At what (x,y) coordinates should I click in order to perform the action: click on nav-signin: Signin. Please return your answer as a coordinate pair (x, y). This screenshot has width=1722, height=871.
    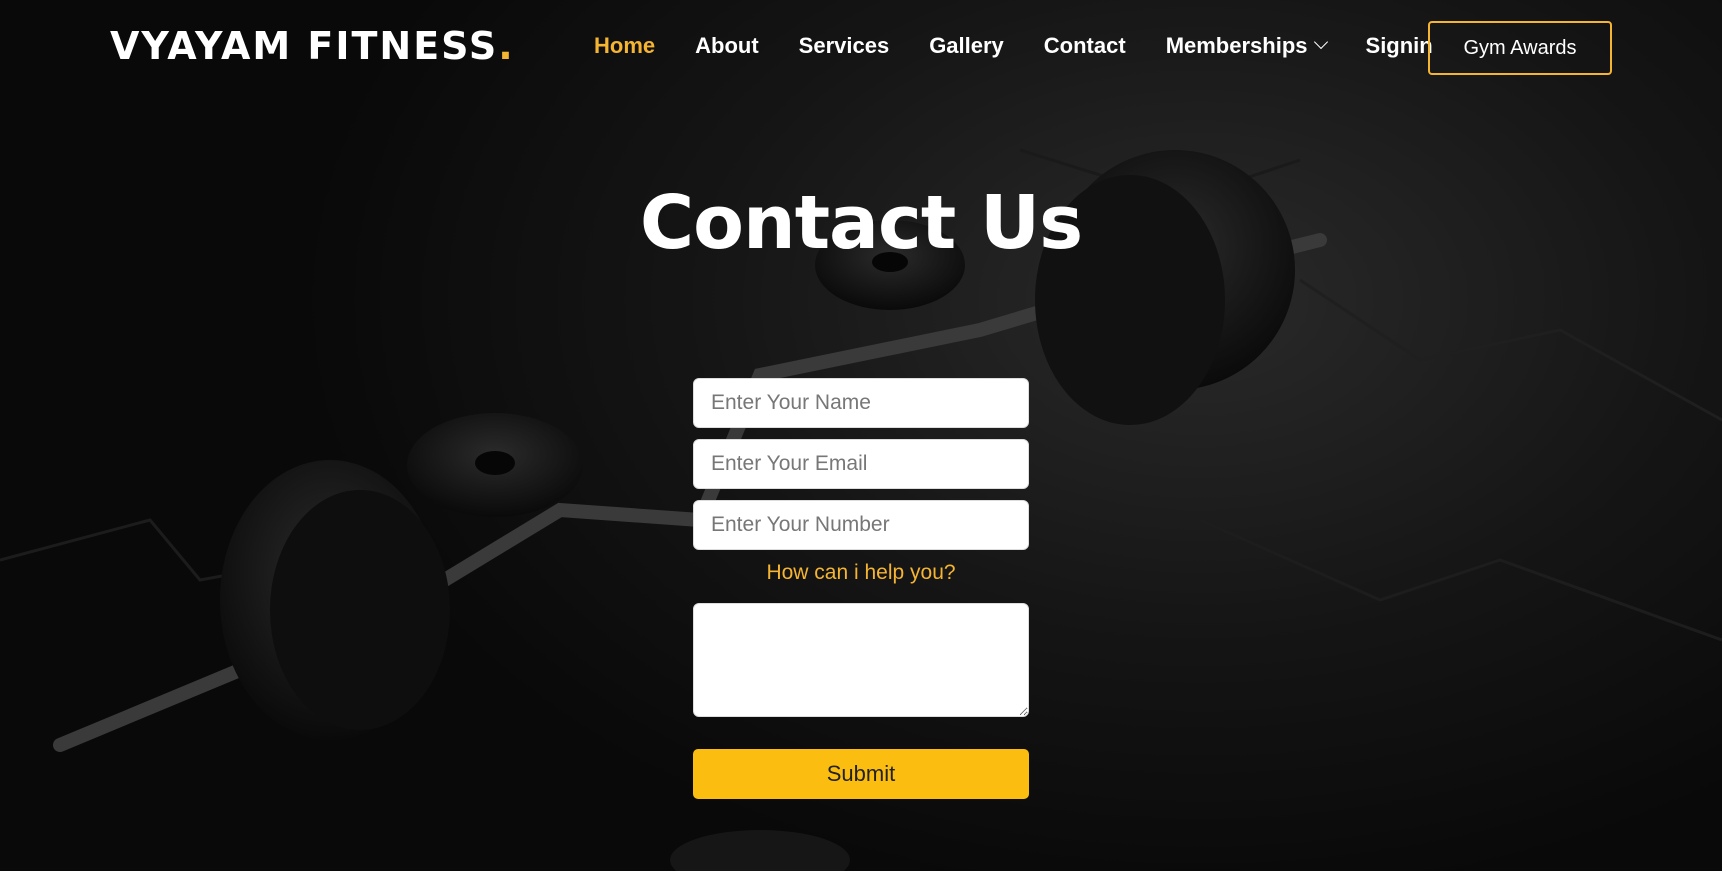
    Looking at the image, I should click on (1399, 46).